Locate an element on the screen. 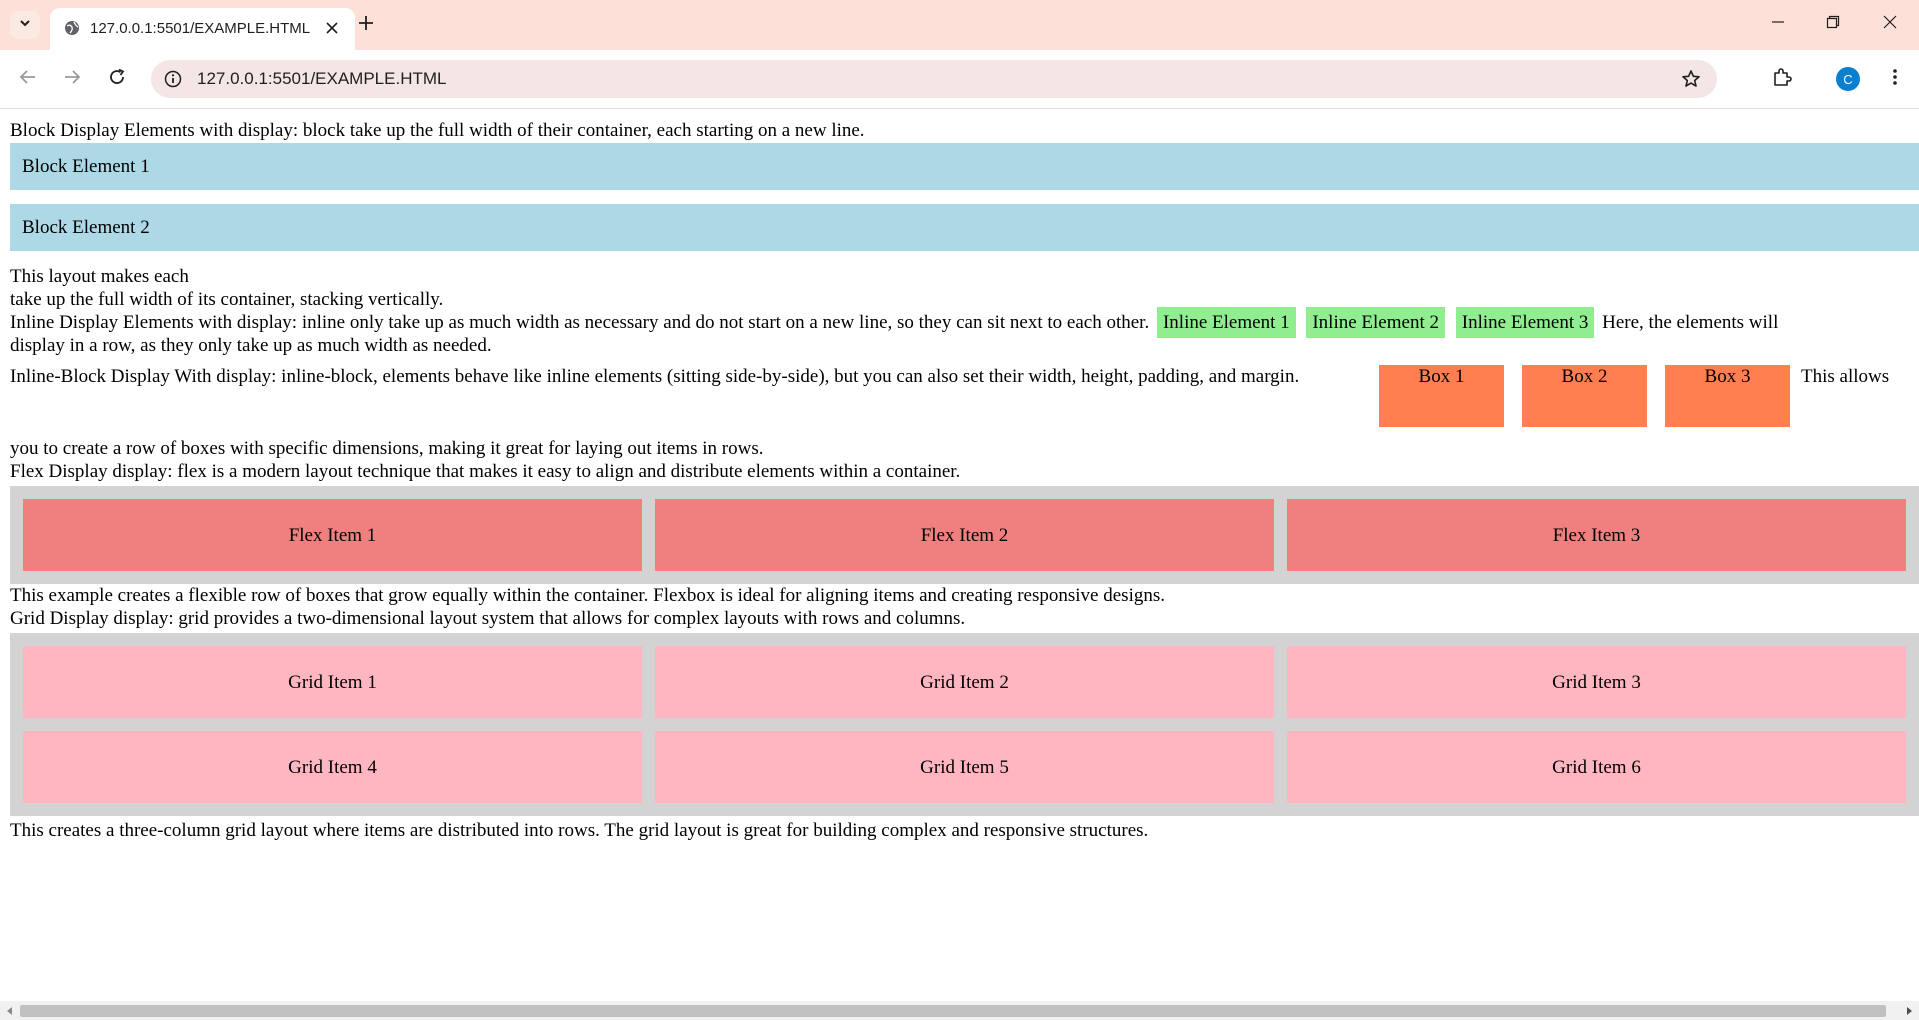 The image size is (1919, 1020). scrollbar-thumb is located at coordinates (953, 1011).